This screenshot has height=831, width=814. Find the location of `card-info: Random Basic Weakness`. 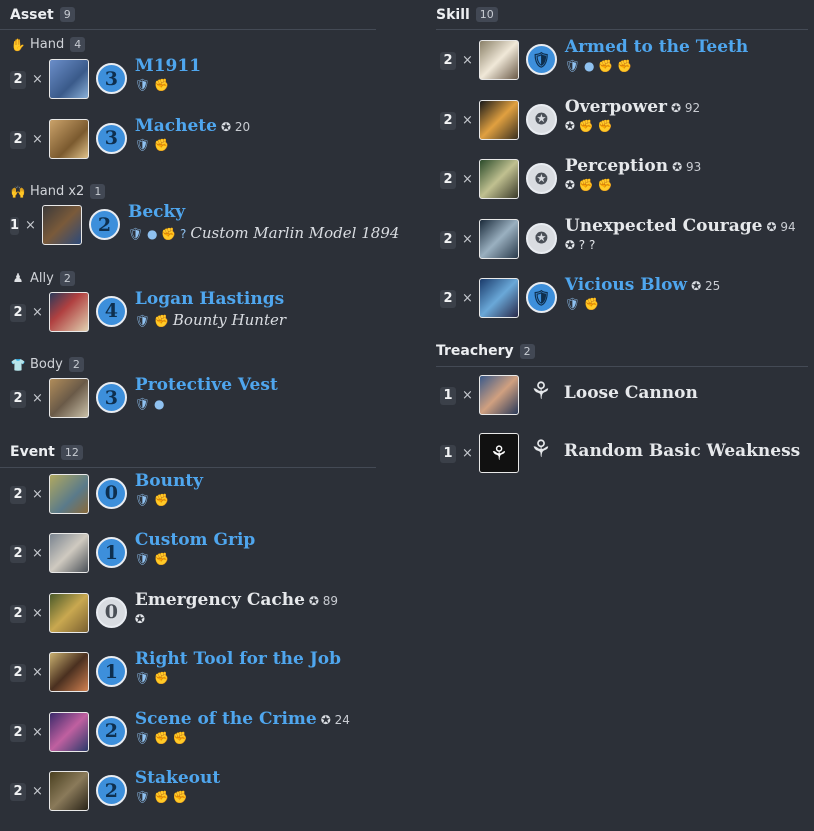

card-info: Random Basic Weakness is located at coordinates (682, 451).